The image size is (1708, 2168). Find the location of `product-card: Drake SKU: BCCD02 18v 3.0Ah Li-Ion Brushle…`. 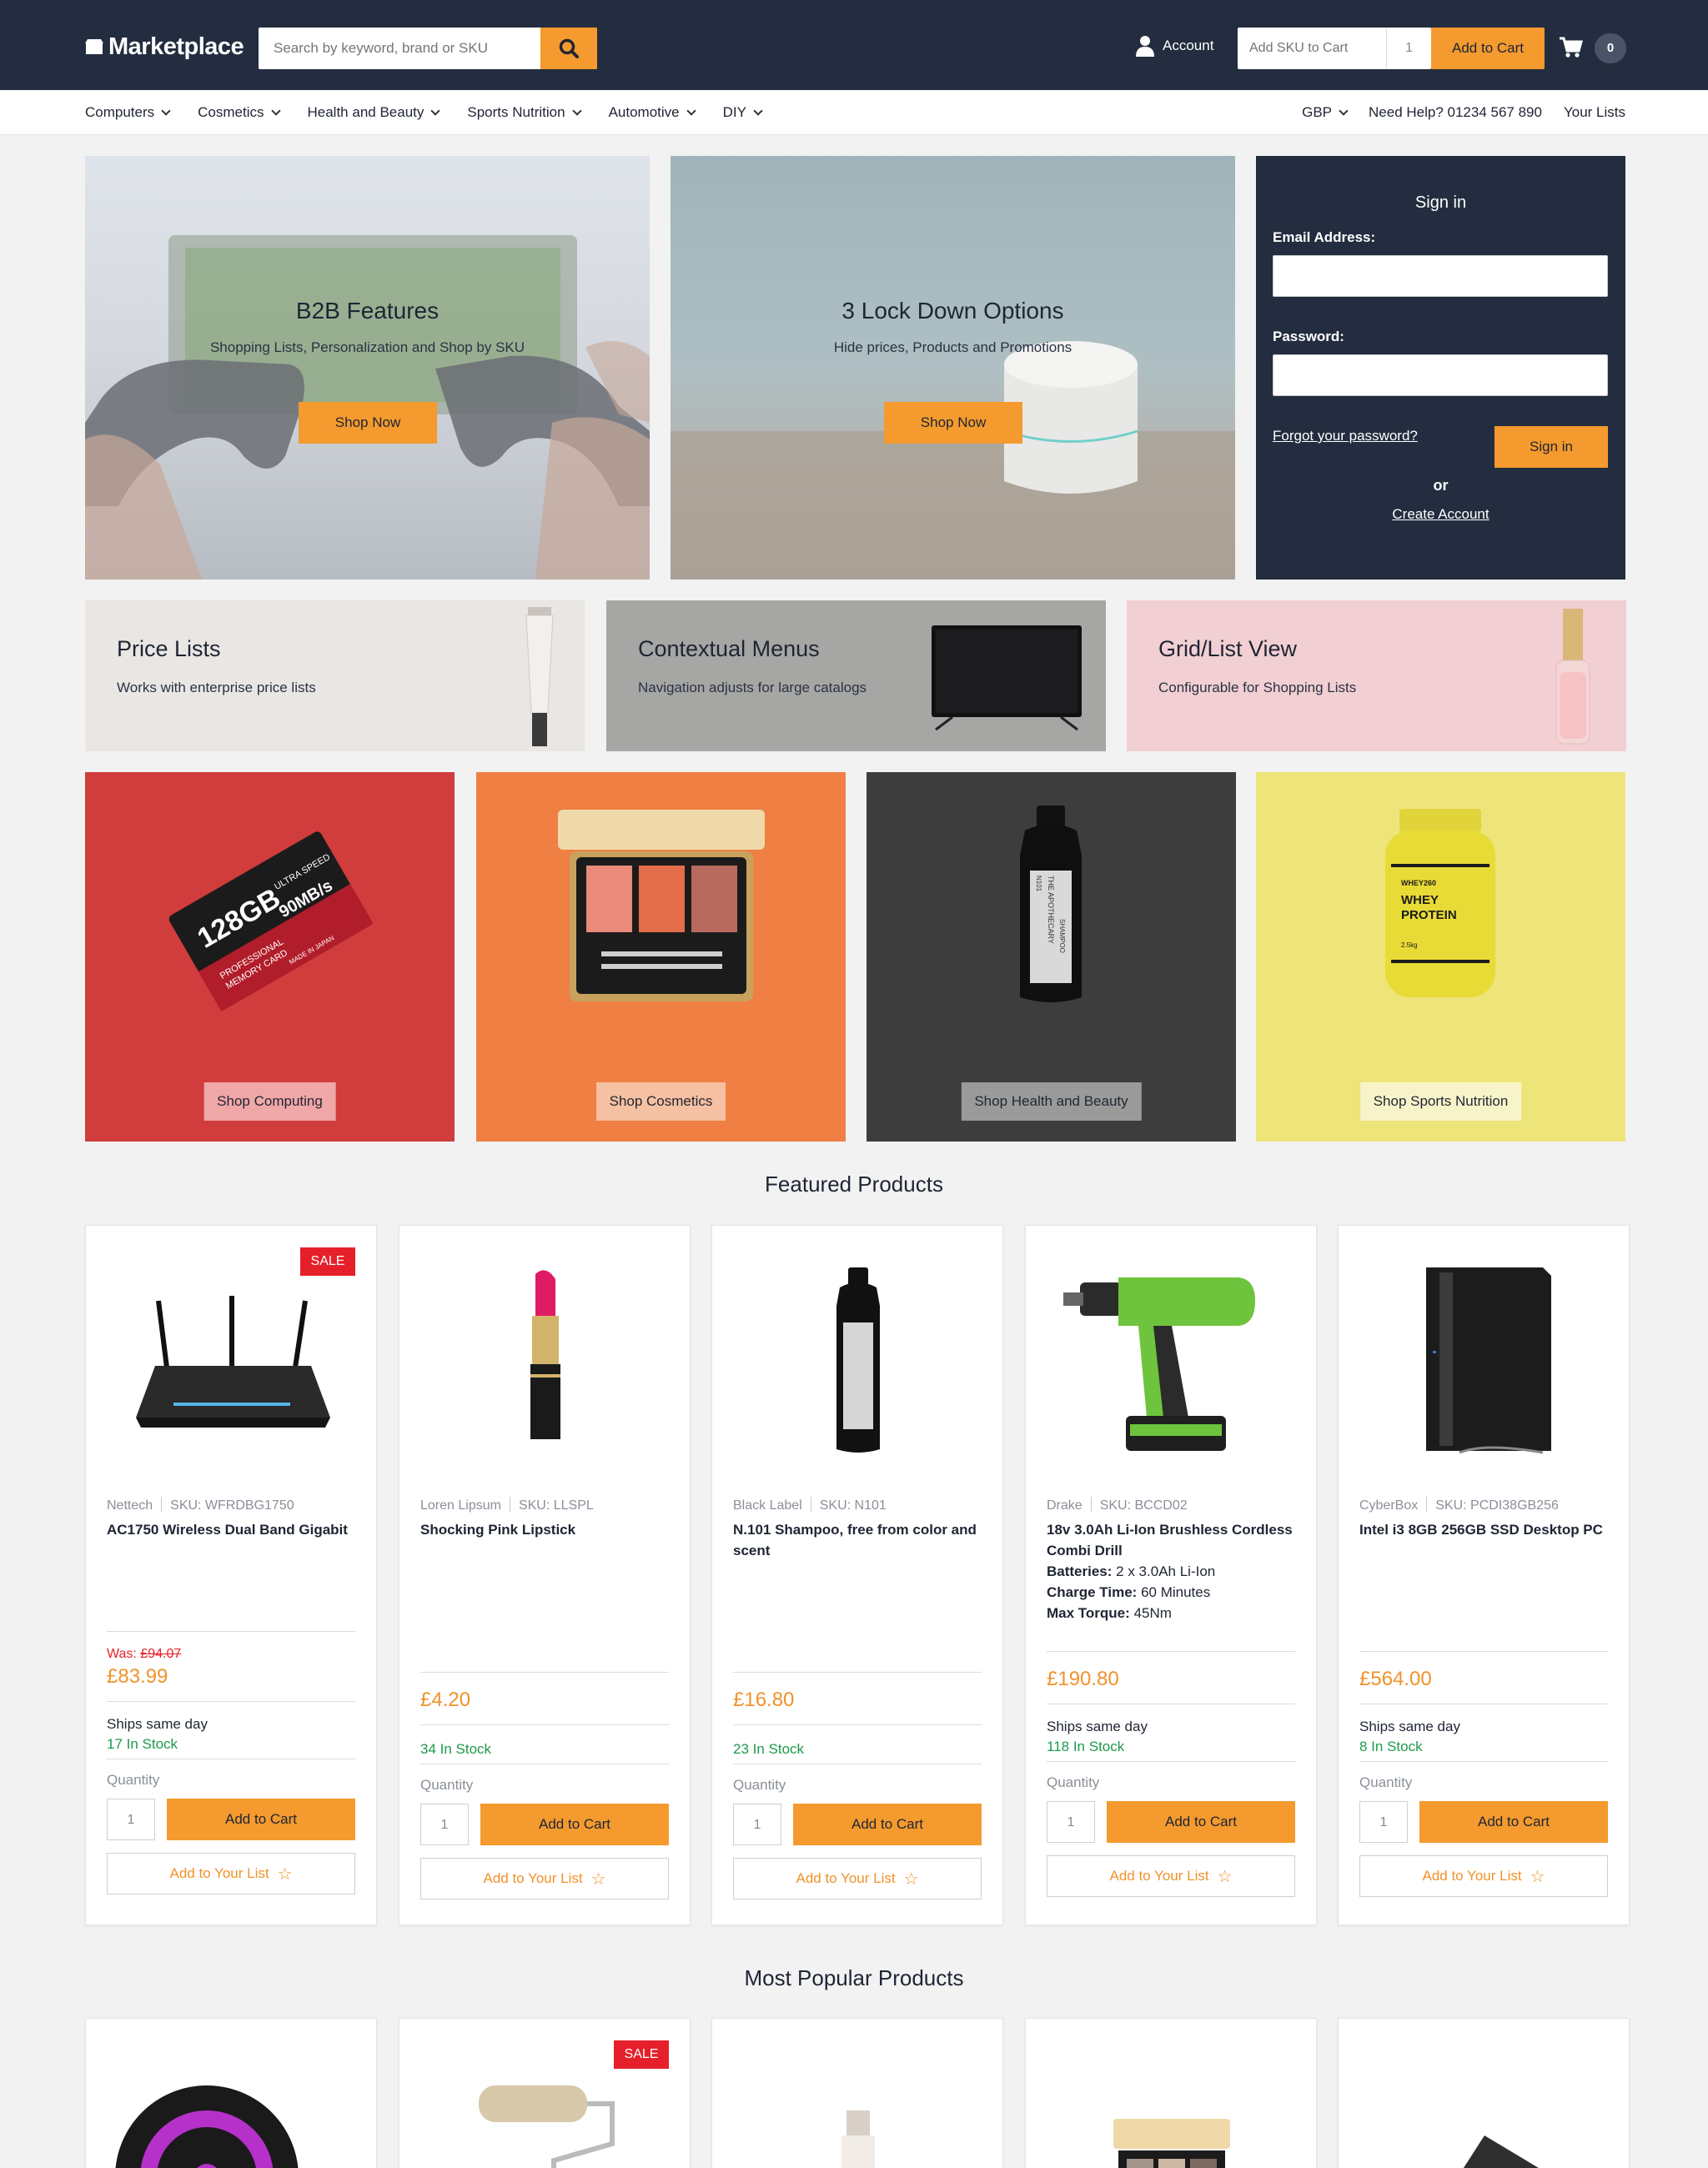

product-card: Drake SKU: BCCD02 18v 3.0Ah Li-Ion Brushle… is located at coordinates (1171, 1575).